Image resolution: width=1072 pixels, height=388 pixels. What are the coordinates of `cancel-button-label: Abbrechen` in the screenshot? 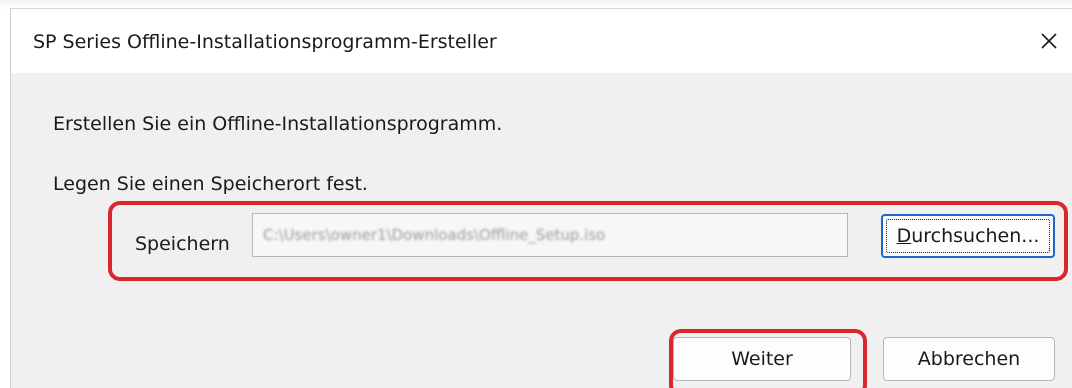 It's located at (969, 359).